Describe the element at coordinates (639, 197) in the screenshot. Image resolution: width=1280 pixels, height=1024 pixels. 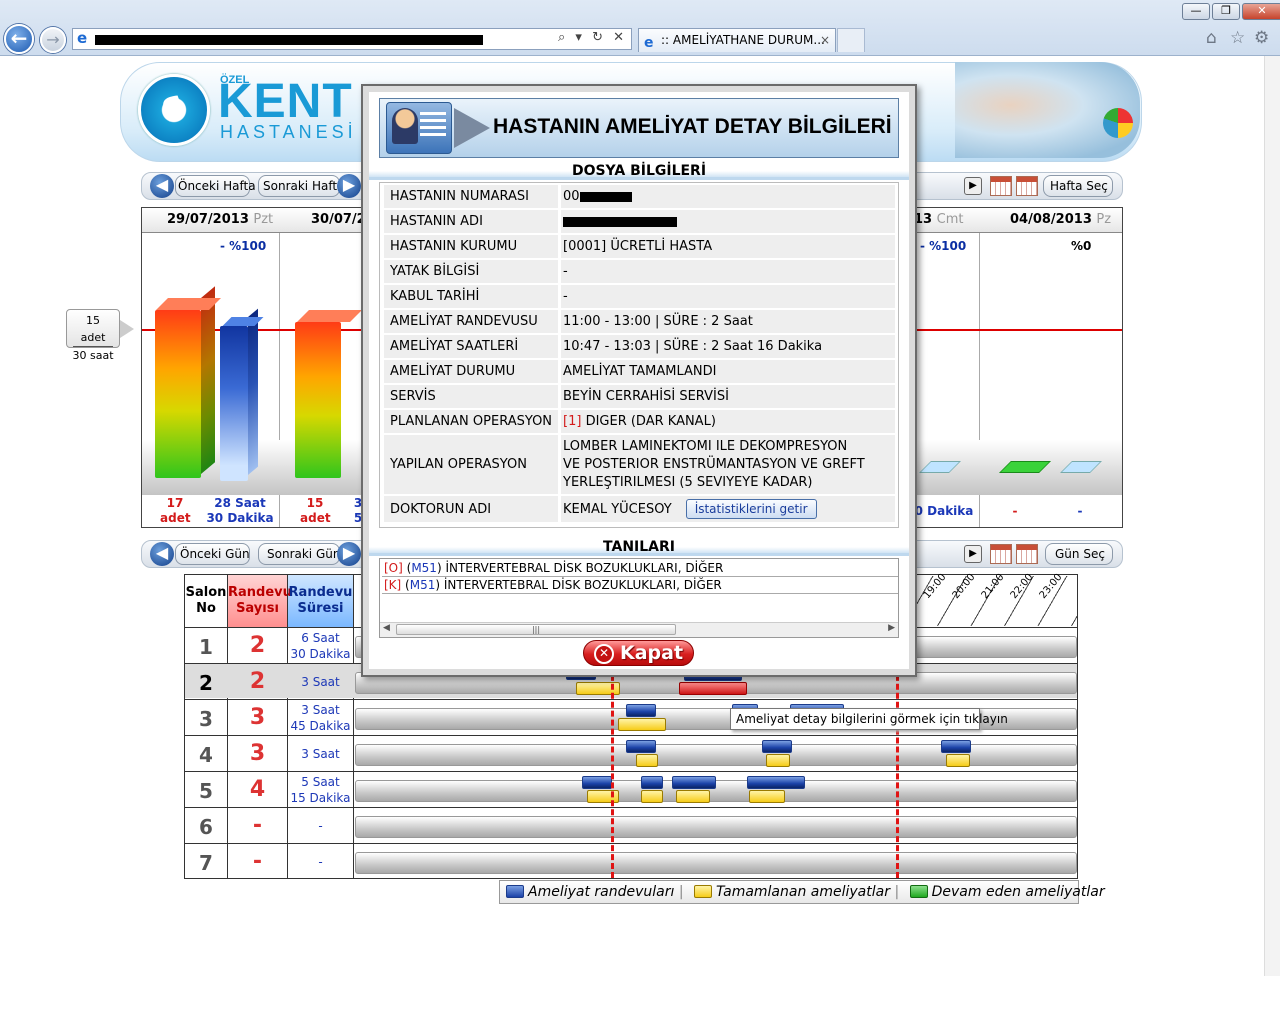
I see `info-row-patient-no: HASTANIN NUMARASI 00` at that location.